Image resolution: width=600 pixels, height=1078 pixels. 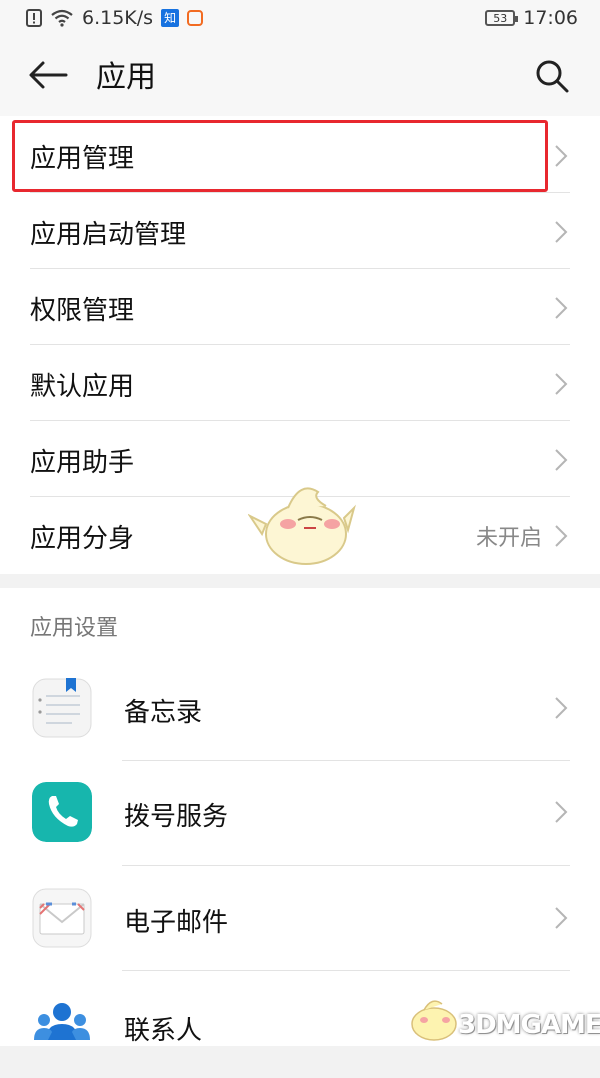 What do you see at coordinates (176, 923) in the screenshot?
I see `app-item-label: 电子邮件` at bounding box center [176, 923].